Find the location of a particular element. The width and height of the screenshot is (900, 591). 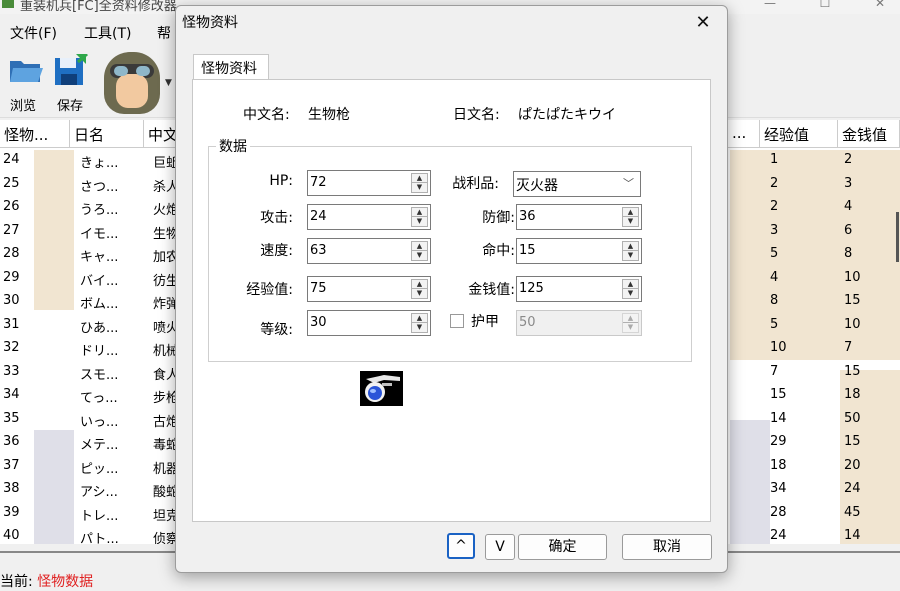

cell-cn: 酸蛇 is located at coordinates (165, 492).